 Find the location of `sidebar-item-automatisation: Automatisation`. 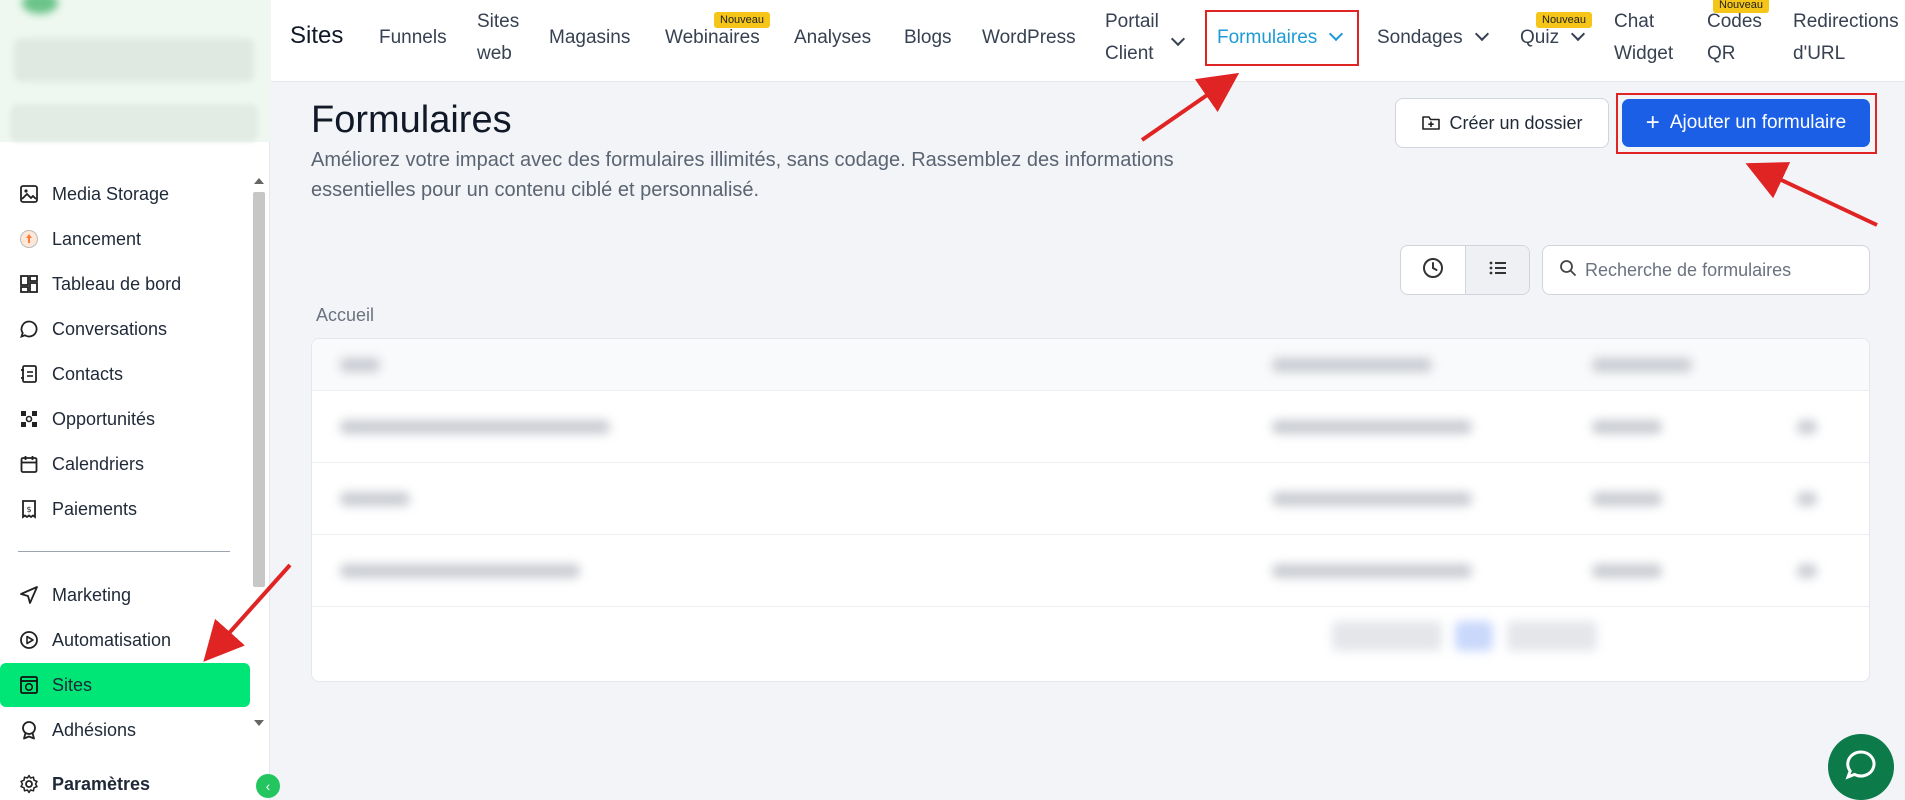

sidebar-item-automatisation: Automatisation is located at coordinates (125, 640).